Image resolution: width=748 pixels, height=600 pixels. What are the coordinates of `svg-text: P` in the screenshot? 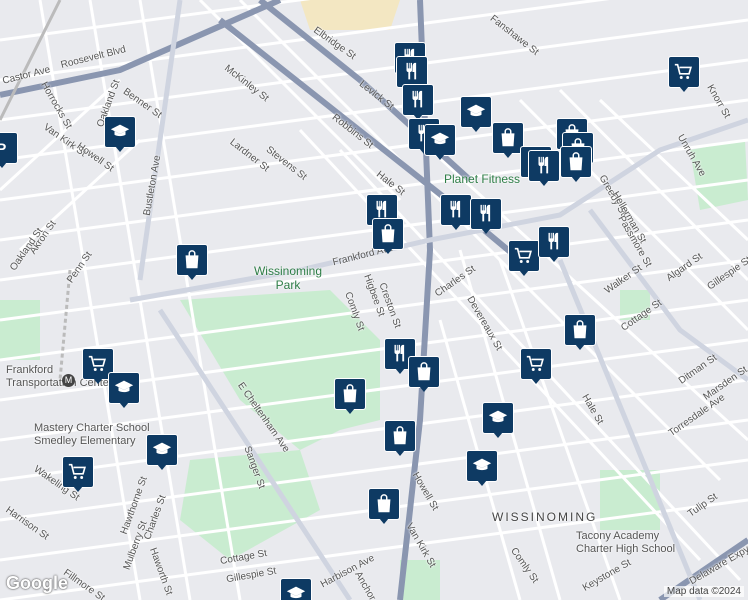 It's located at (3, 150).